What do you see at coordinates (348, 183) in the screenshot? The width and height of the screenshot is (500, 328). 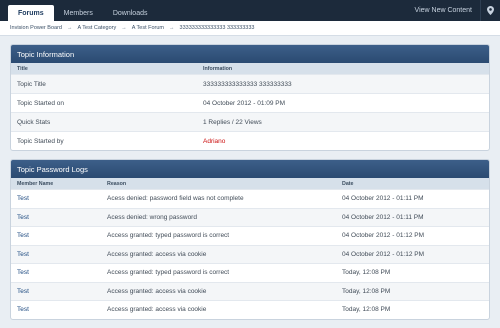 I see `column-header-date: Date` at bounding box center [348, 183].